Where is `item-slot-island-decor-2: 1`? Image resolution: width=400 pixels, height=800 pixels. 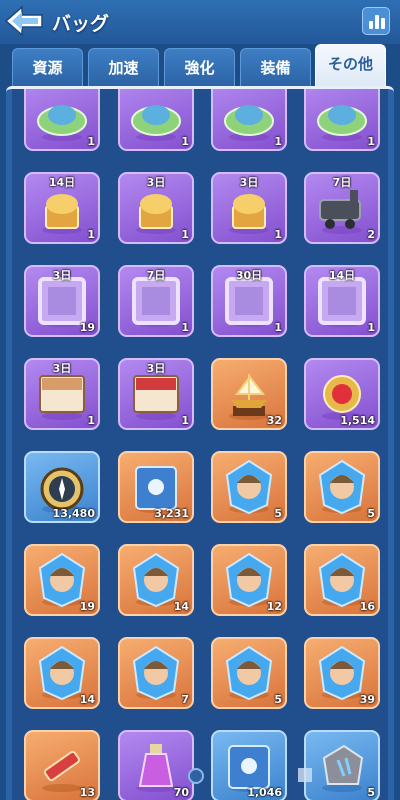
item-slot-island-decor-2: 1 is located at coordinates (156, 120).